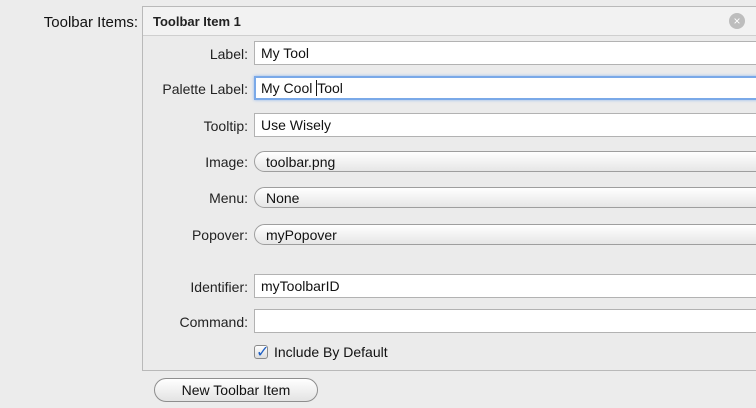 The width and height of the screenshot is (756, 408). I want to click on palette-label-row: Palette Label: My Cool Tool, so click(449, 89).